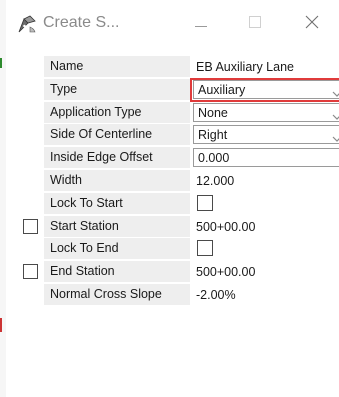 The image size is (339, 397). What do you see at coordinates (117, 66) in the screenshot?
I see `property-label: Name` at bounding box center [117, 66].